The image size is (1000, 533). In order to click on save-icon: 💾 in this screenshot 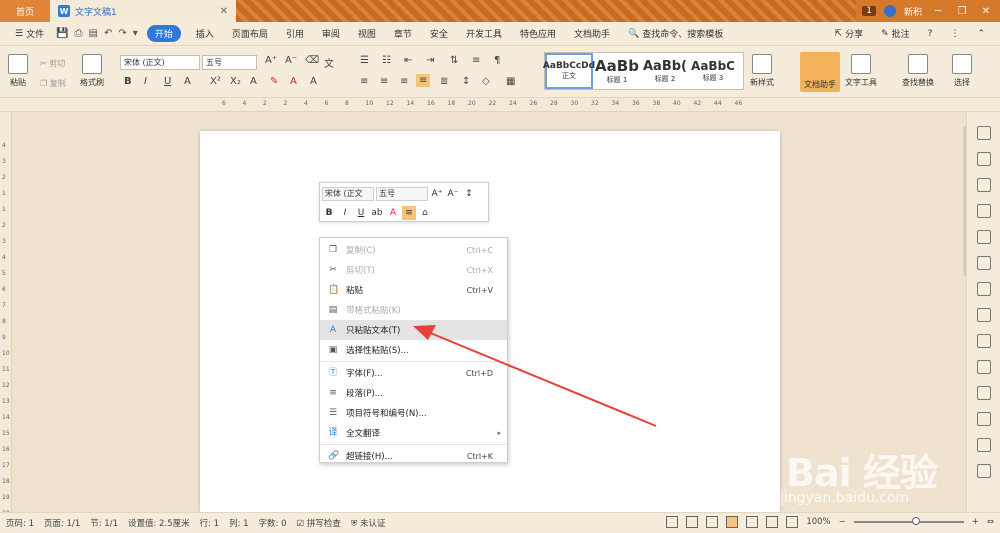, I will do `click(62, 33)`.